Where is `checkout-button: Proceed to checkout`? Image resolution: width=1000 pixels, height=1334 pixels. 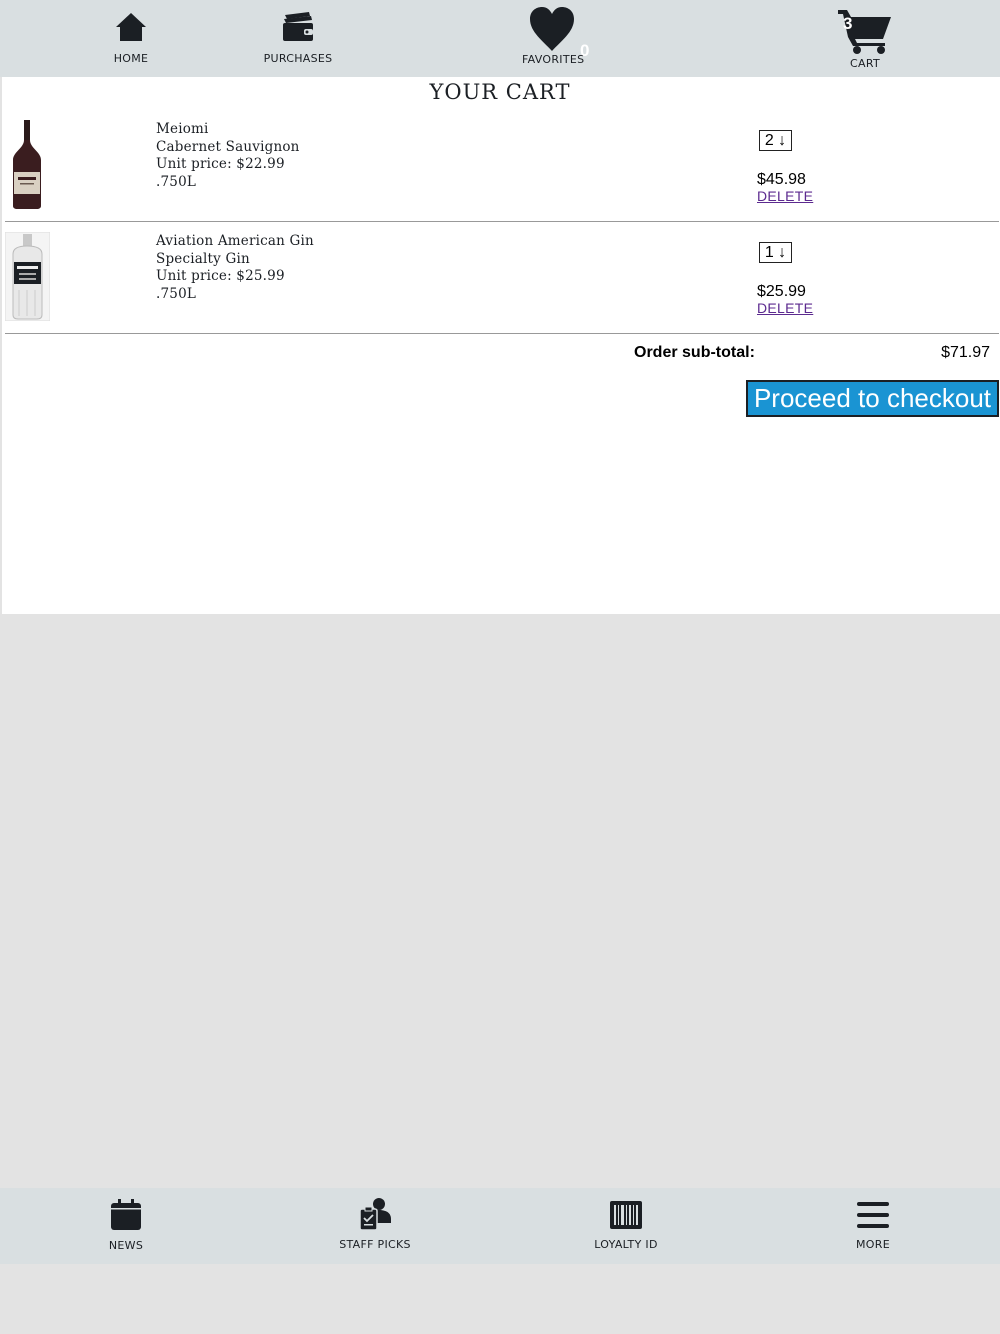
checkout-button: Proceed to checkout is located at coordinates (872, 398).